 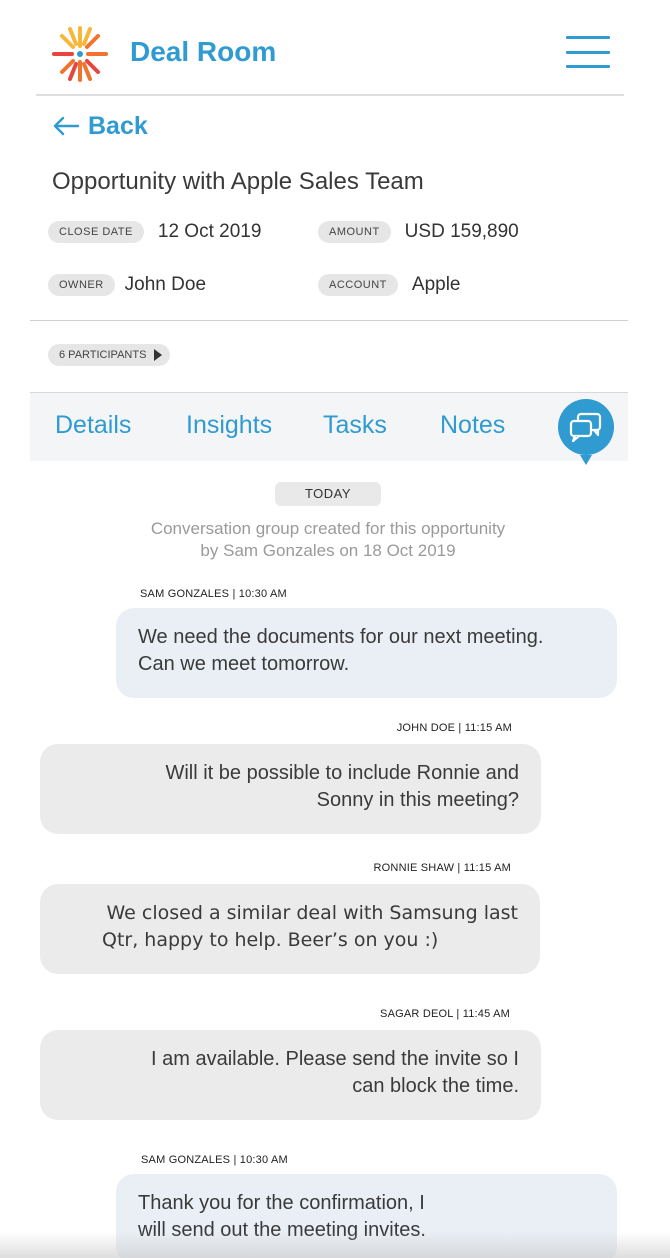 I want to click on close-date-value: 12 Oct 2019, so click(x=209, y=231).